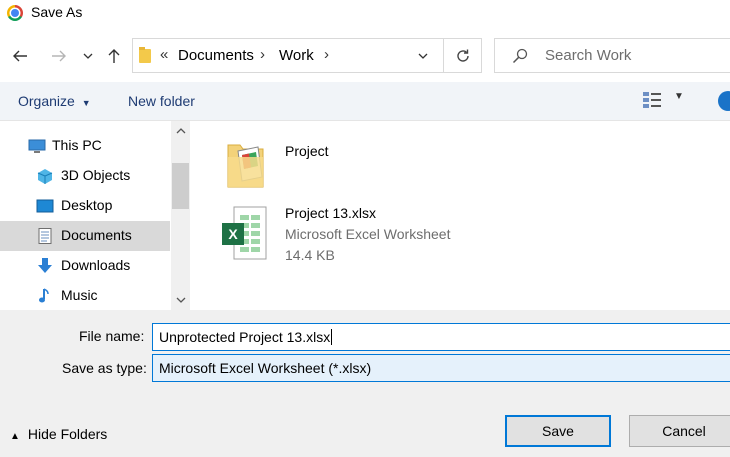 The image size is (730, 457). What do you see at coordinates (67, 434) in the screenshot?
I see `hide-folders-label: Hide Folders` at bounding box center [67, 434].